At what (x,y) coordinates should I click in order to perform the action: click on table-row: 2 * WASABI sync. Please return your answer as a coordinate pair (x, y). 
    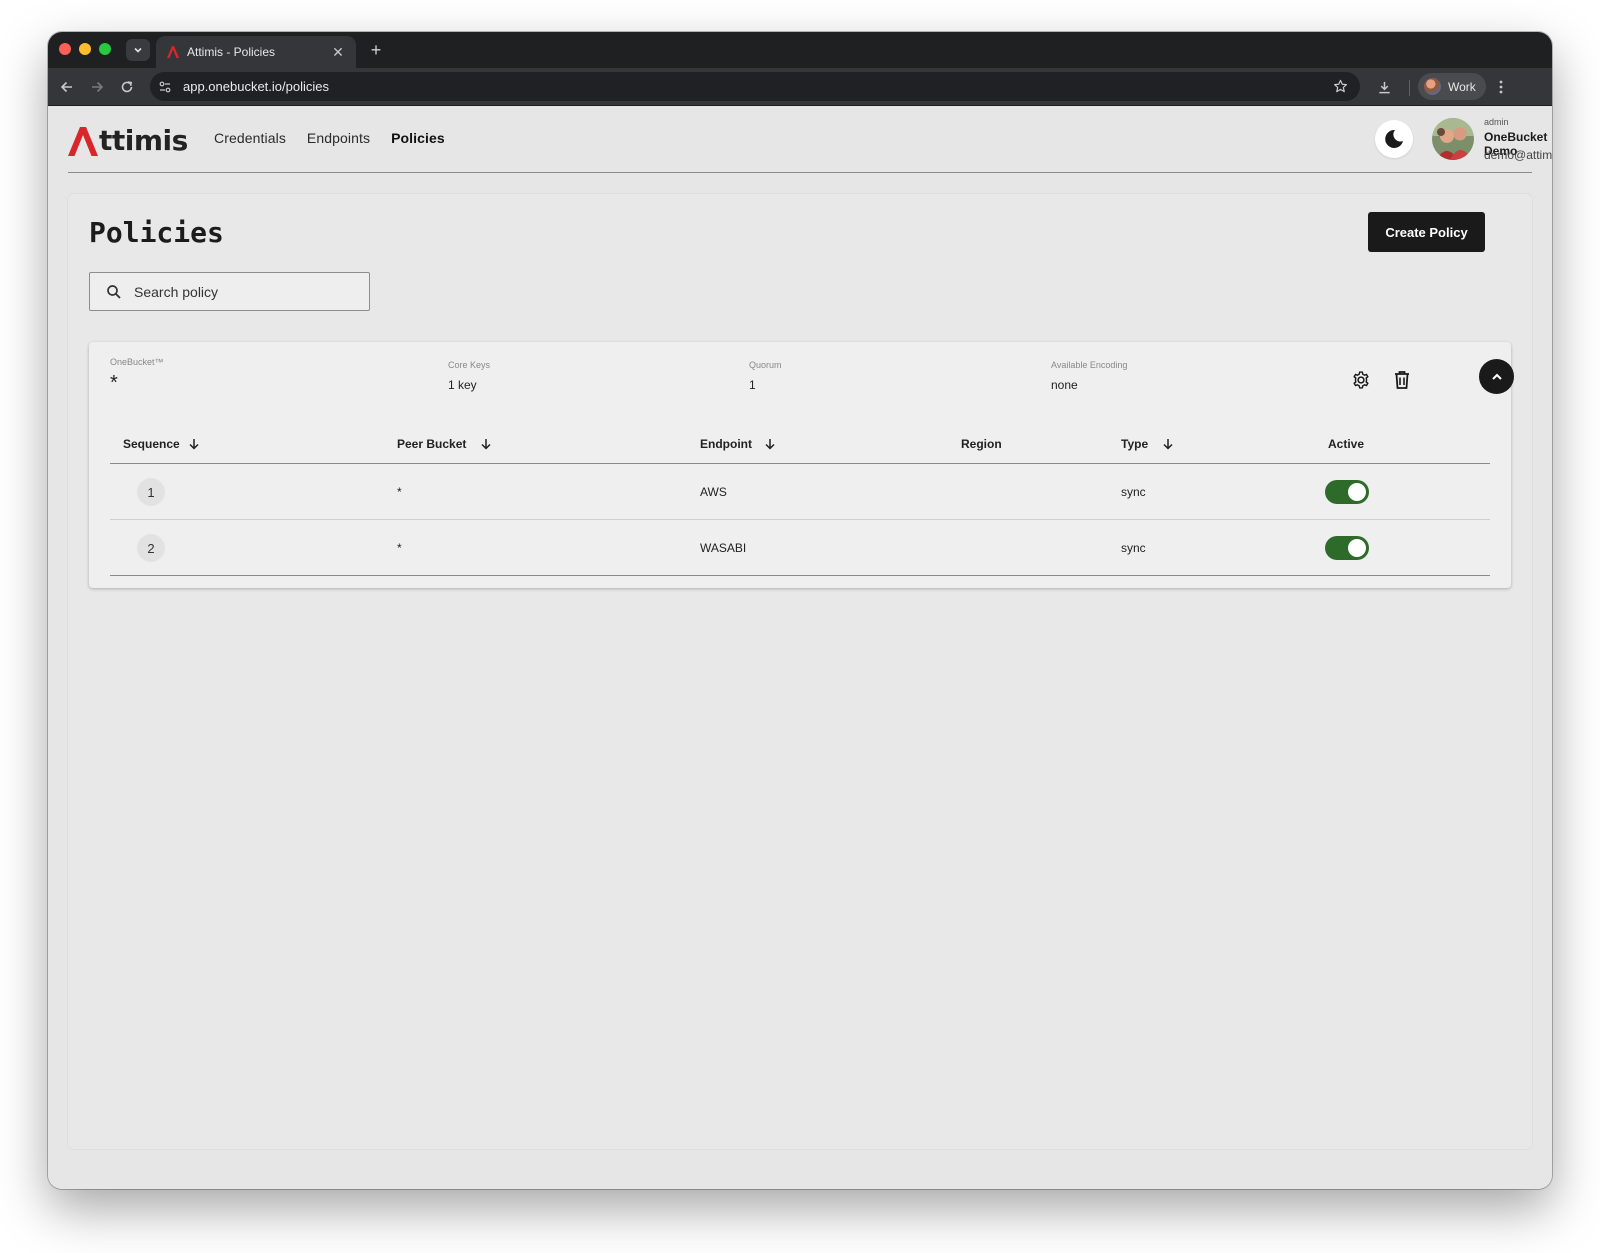
    Looking at the image, I should click on (800, 548).